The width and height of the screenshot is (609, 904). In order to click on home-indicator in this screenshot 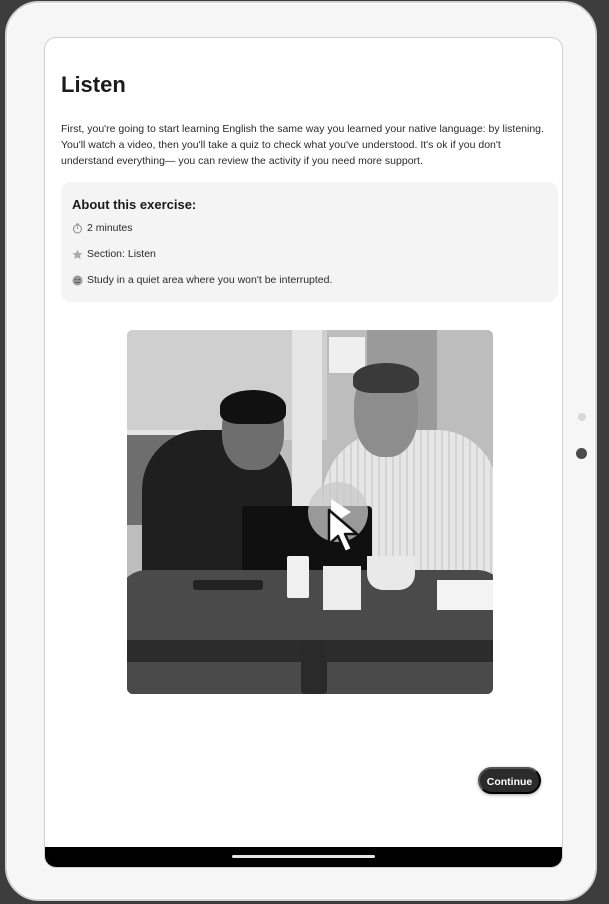, I will do `click(303, 856)`.